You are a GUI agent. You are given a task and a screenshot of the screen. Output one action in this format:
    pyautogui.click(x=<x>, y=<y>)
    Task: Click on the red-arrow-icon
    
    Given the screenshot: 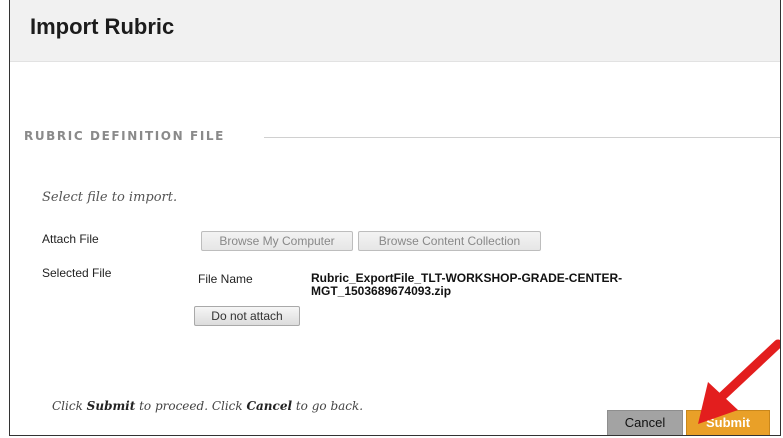 What is the action you would take?
    pyautogui.click(x=739, y=381)
    